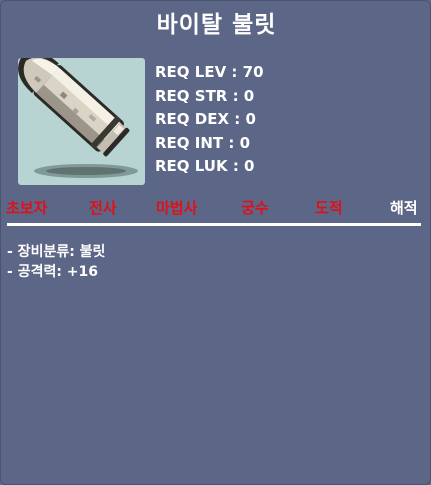  I want to click on job-beginner: 초보자, so click(27, 208).